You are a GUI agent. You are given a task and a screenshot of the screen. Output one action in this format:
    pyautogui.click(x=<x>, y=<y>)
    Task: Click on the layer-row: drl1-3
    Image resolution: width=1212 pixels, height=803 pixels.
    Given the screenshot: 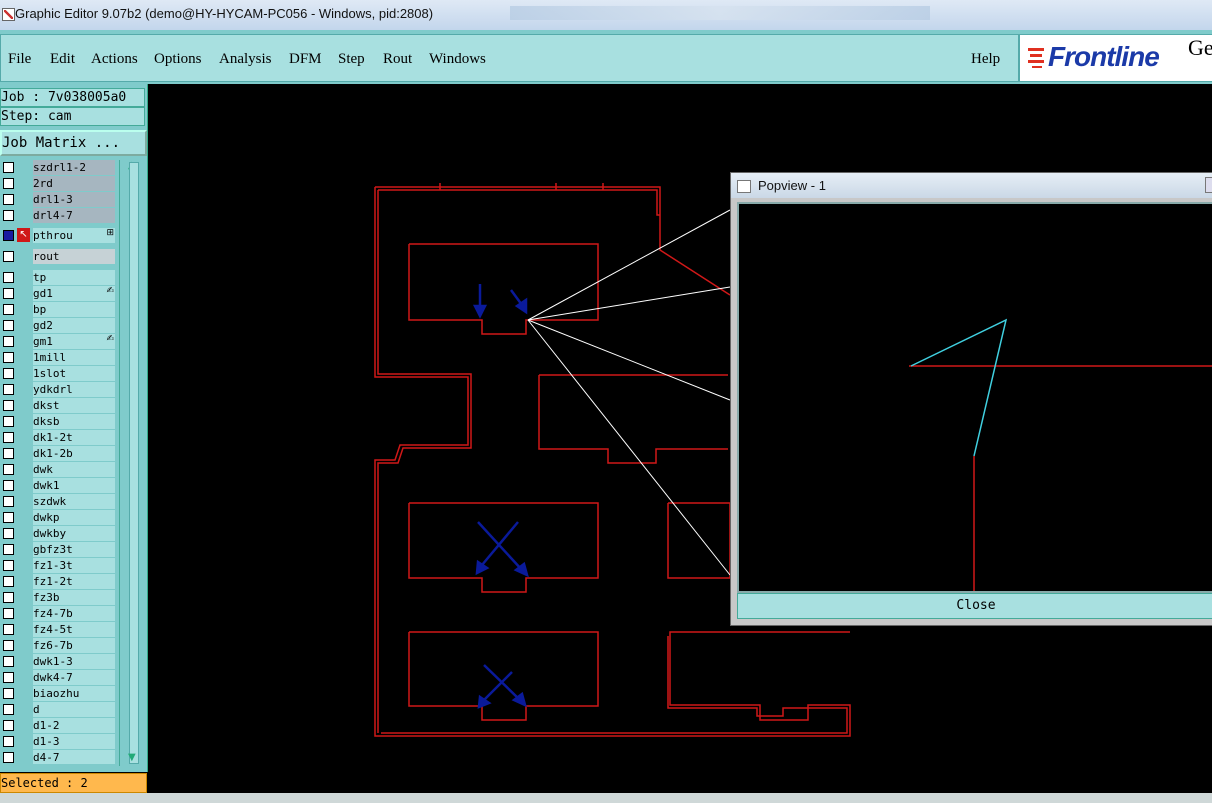 What is the action you would take?
    pyautogui.click(x=58, y=199)
    